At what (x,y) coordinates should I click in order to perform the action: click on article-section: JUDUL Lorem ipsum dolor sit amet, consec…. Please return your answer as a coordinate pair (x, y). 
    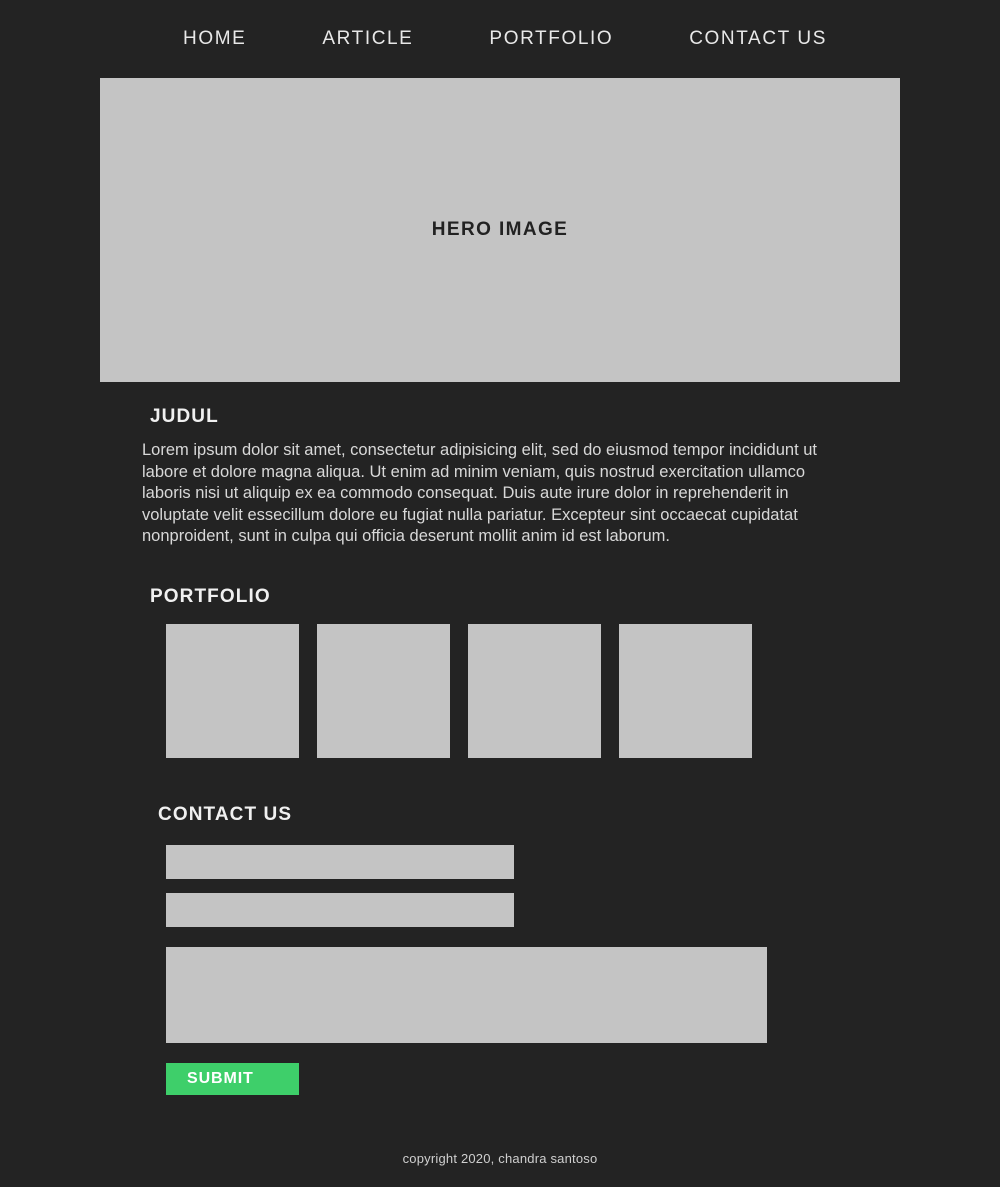
    Looking at the image, I should click on (500, 477).